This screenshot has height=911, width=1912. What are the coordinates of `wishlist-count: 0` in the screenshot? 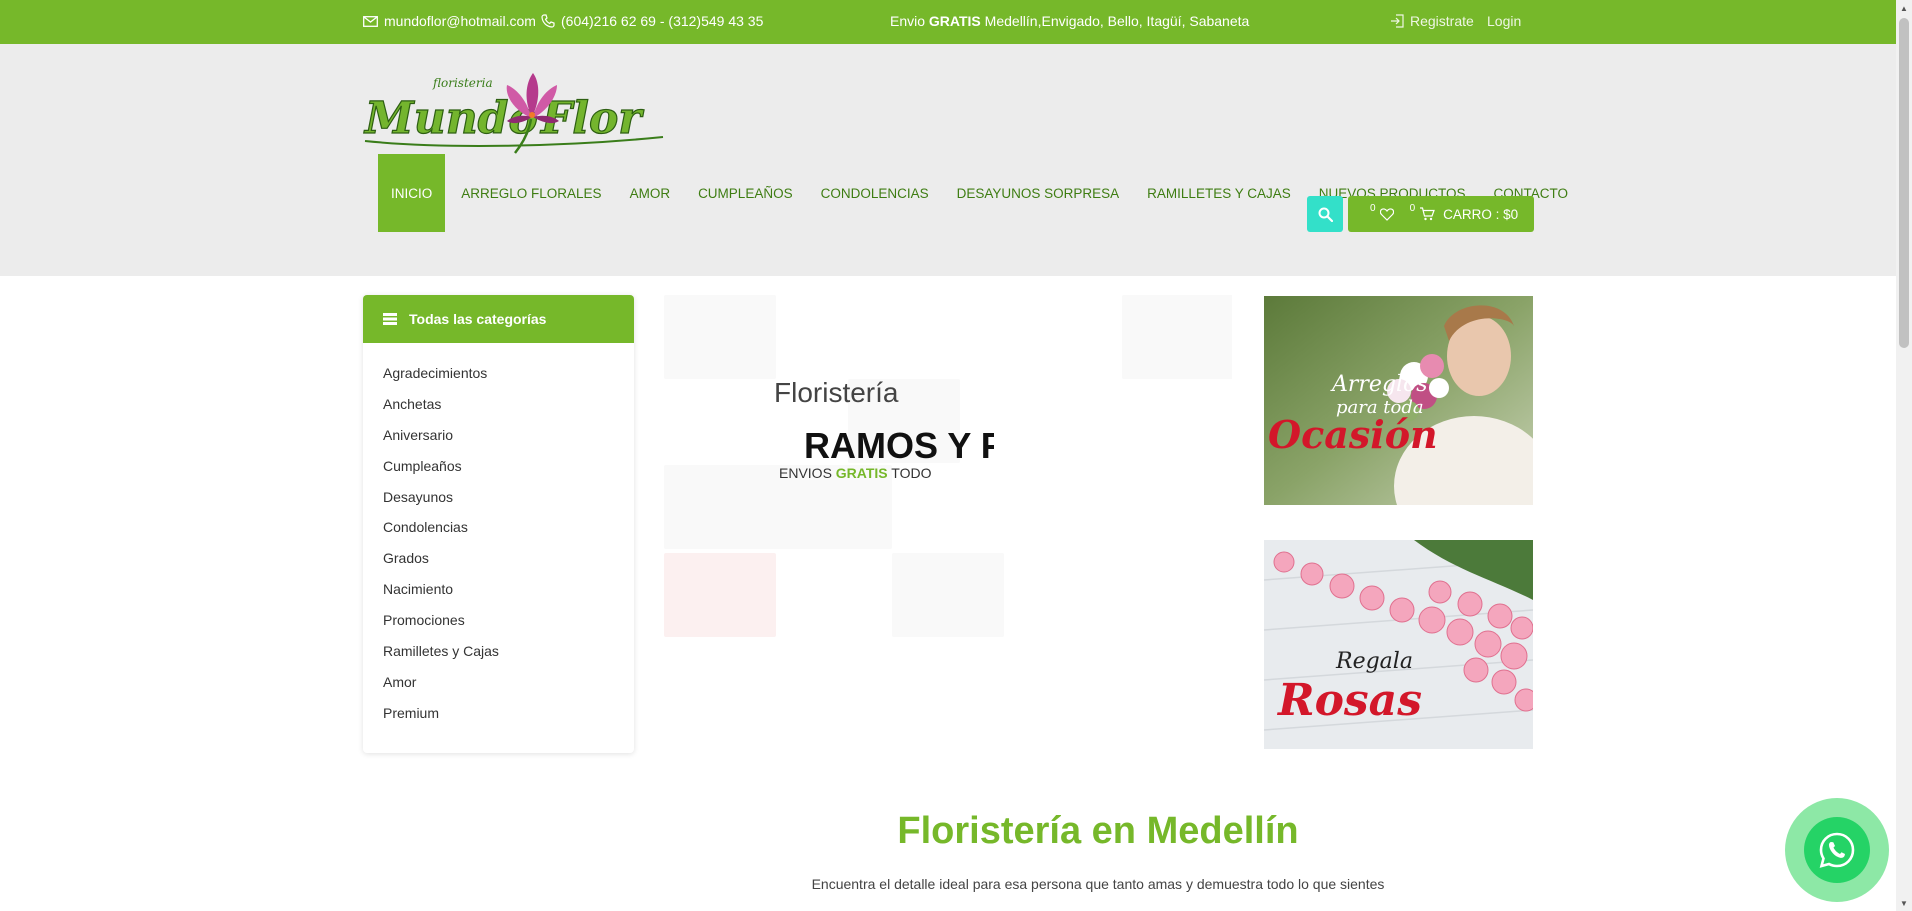 It's located at (1373, 208).